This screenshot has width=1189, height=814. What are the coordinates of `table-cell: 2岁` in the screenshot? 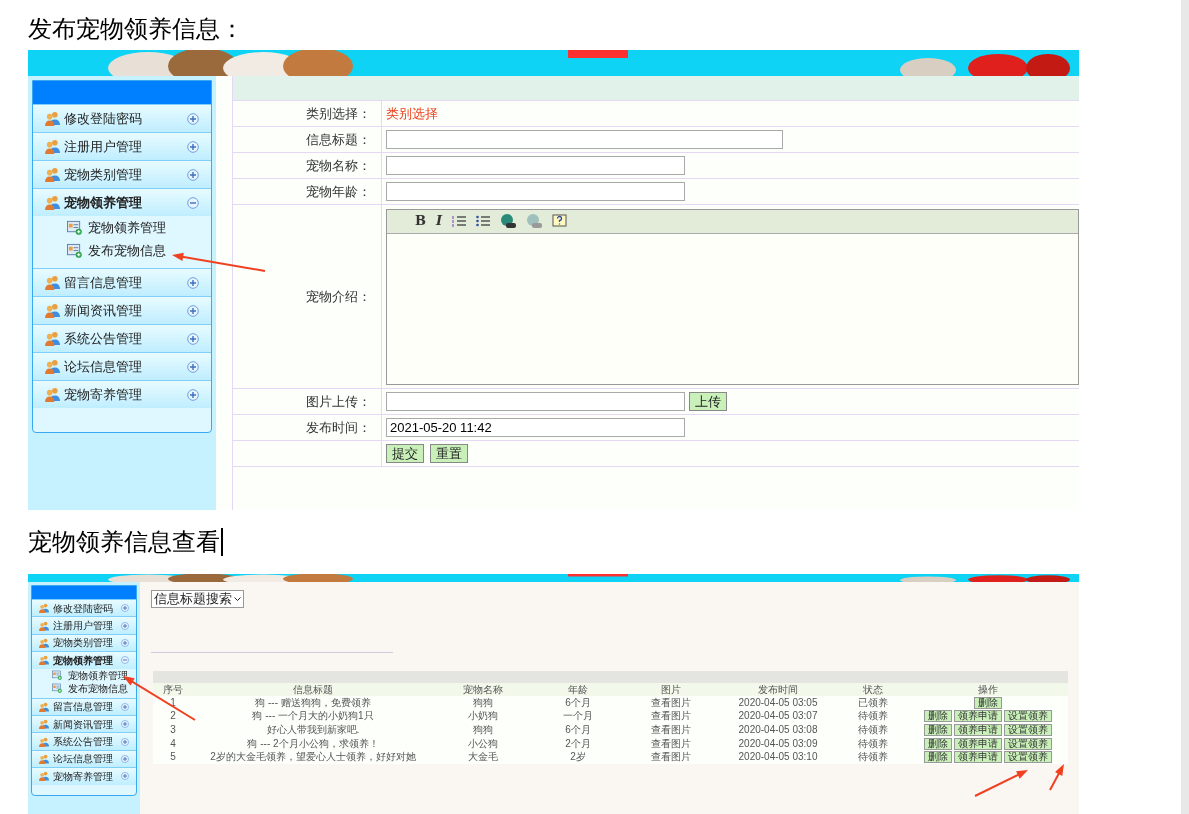 It's located at (578, 757).